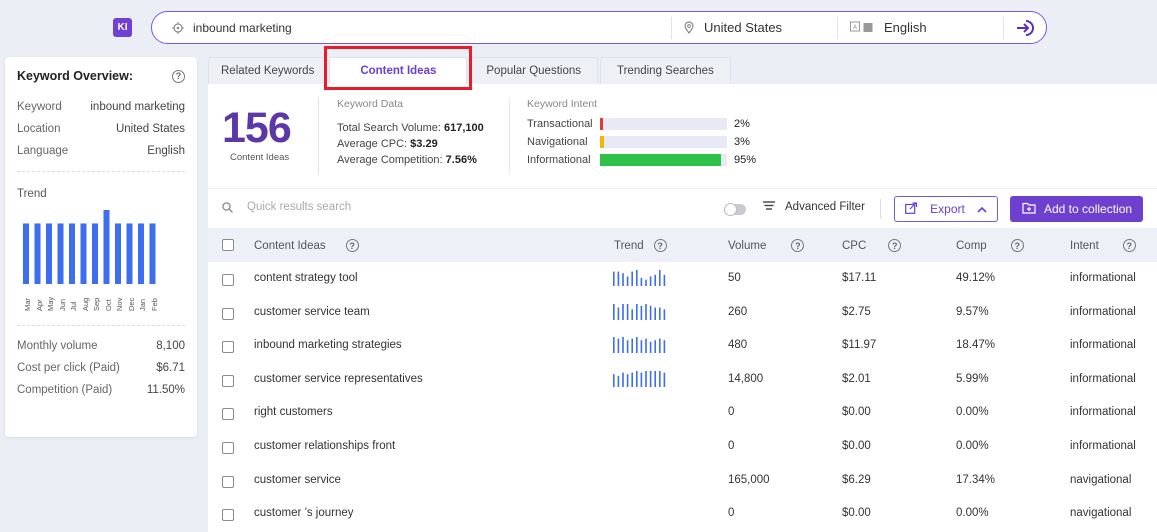 The image size is (1157, 532). Describe the element at coordinates (286, 207) in the screenshot. I see `quick-search-input: Quick results search` at that location.